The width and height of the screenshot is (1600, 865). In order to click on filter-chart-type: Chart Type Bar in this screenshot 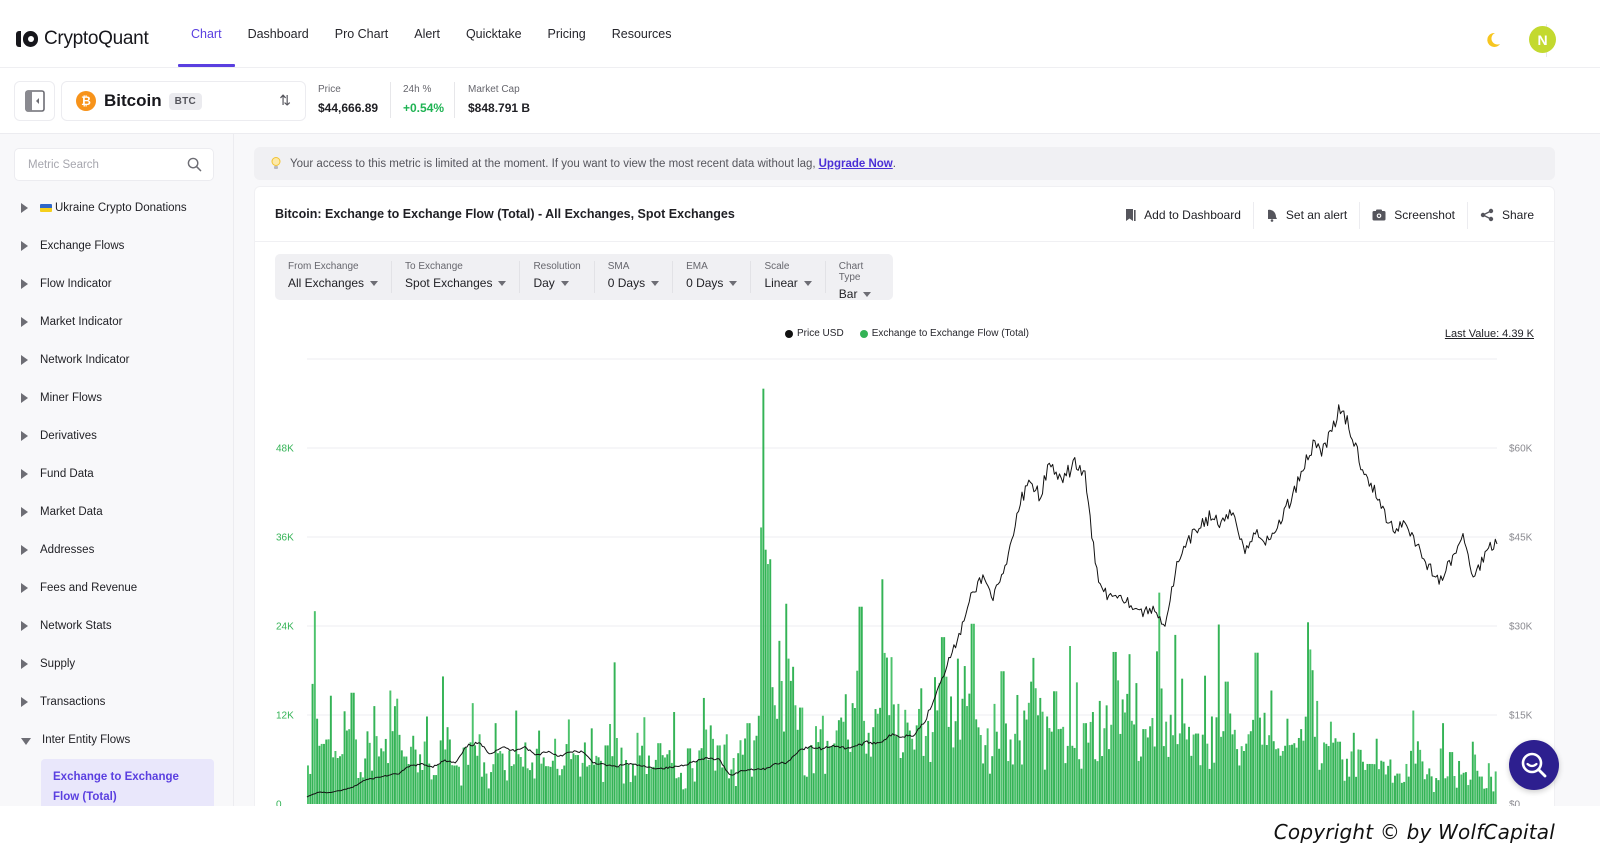, I will do `click(859, 281)`.